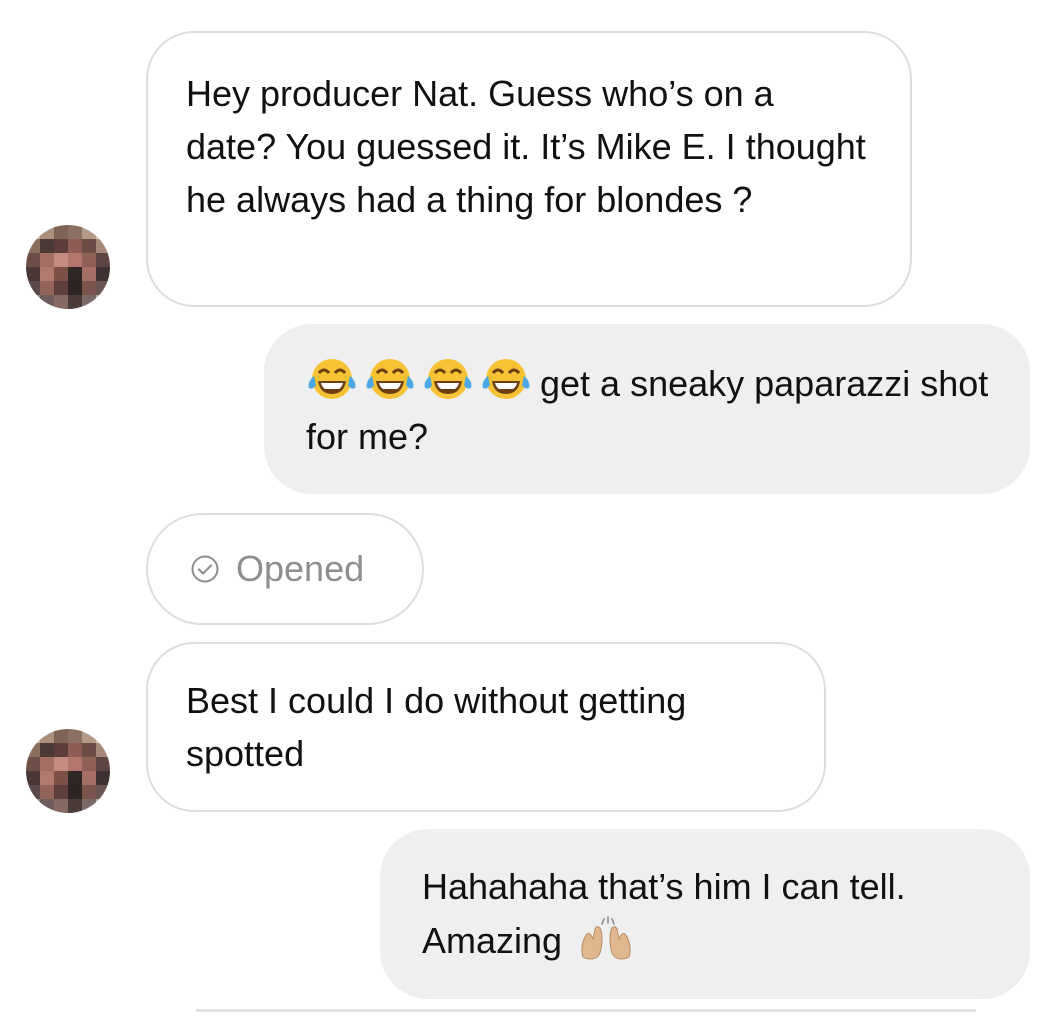 The width and height of the screenshot is (1047, 1015). I want to click on seen-status-label: Opened, so click(300, 568).